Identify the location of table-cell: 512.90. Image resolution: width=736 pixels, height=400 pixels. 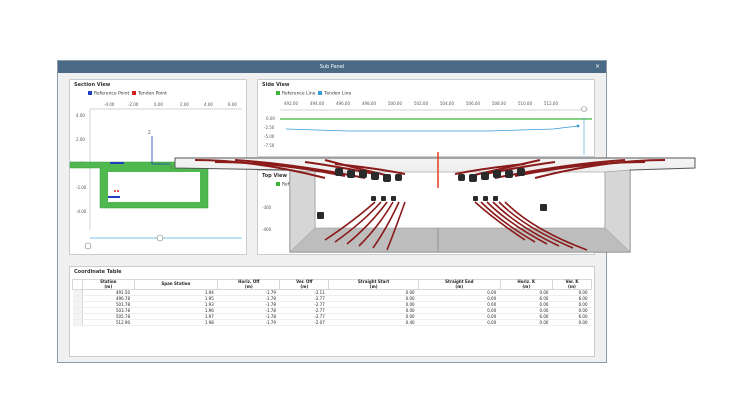
(108, 322).